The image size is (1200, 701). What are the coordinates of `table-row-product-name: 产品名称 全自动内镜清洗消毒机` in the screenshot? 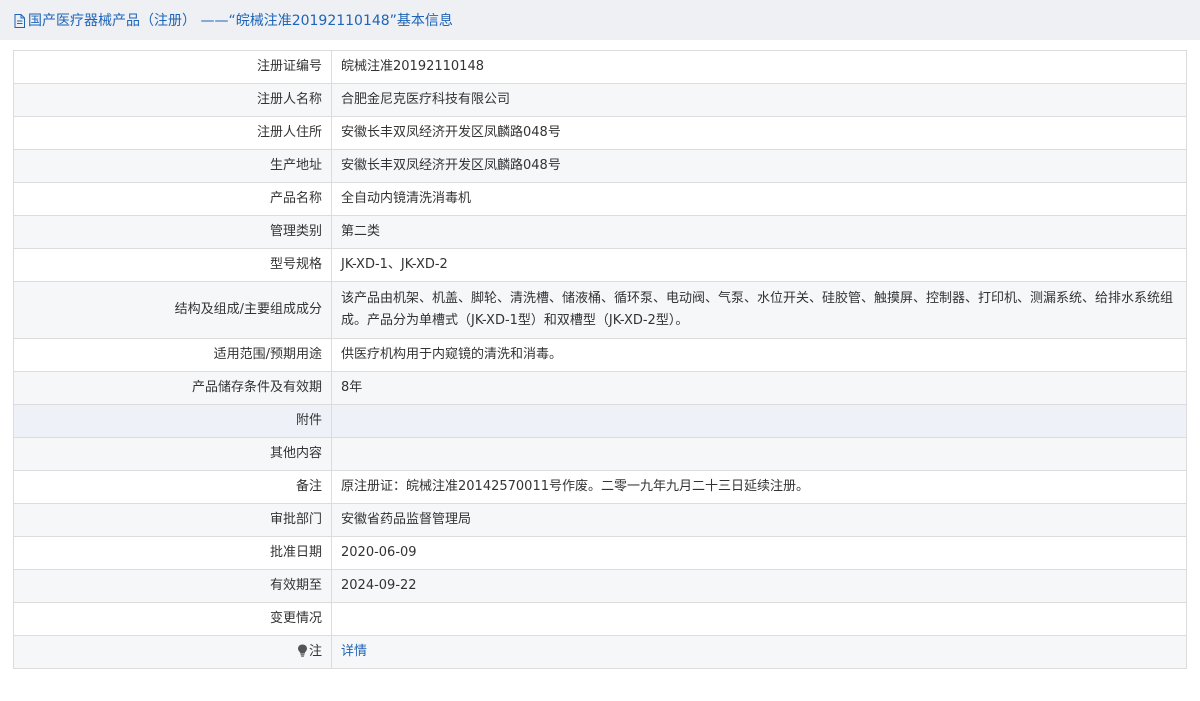 It's located at (600, 199).